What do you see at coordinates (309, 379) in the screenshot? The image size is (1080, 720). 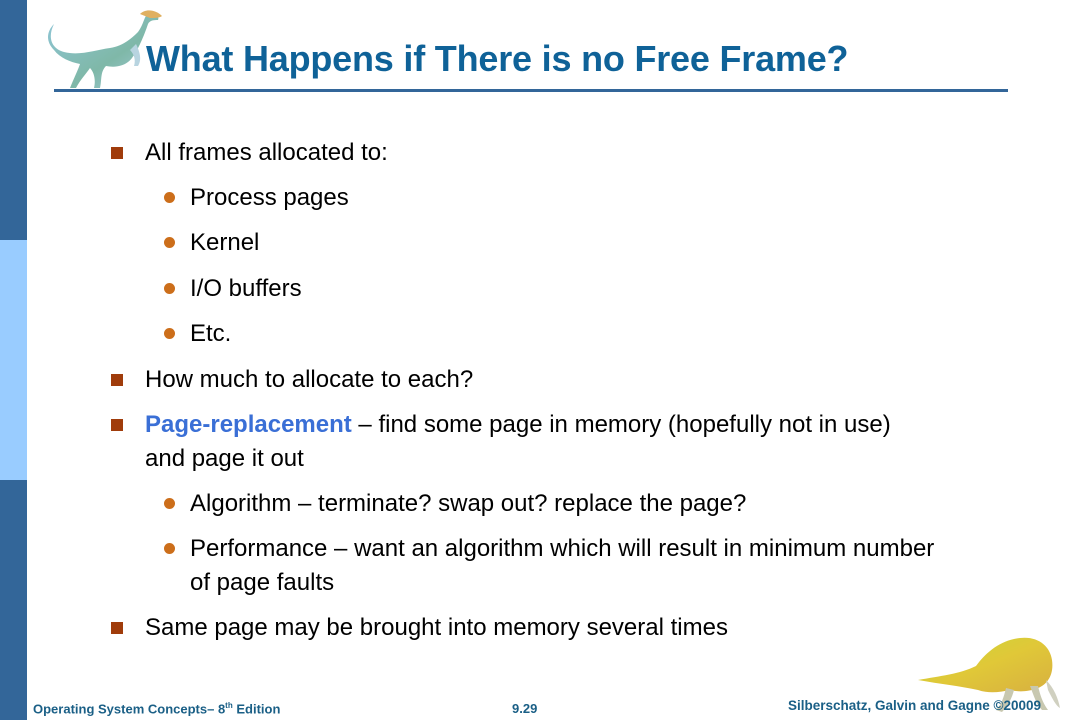 I see `bullet-text: How much to allocate to each?` at bounding box center [309, 379].